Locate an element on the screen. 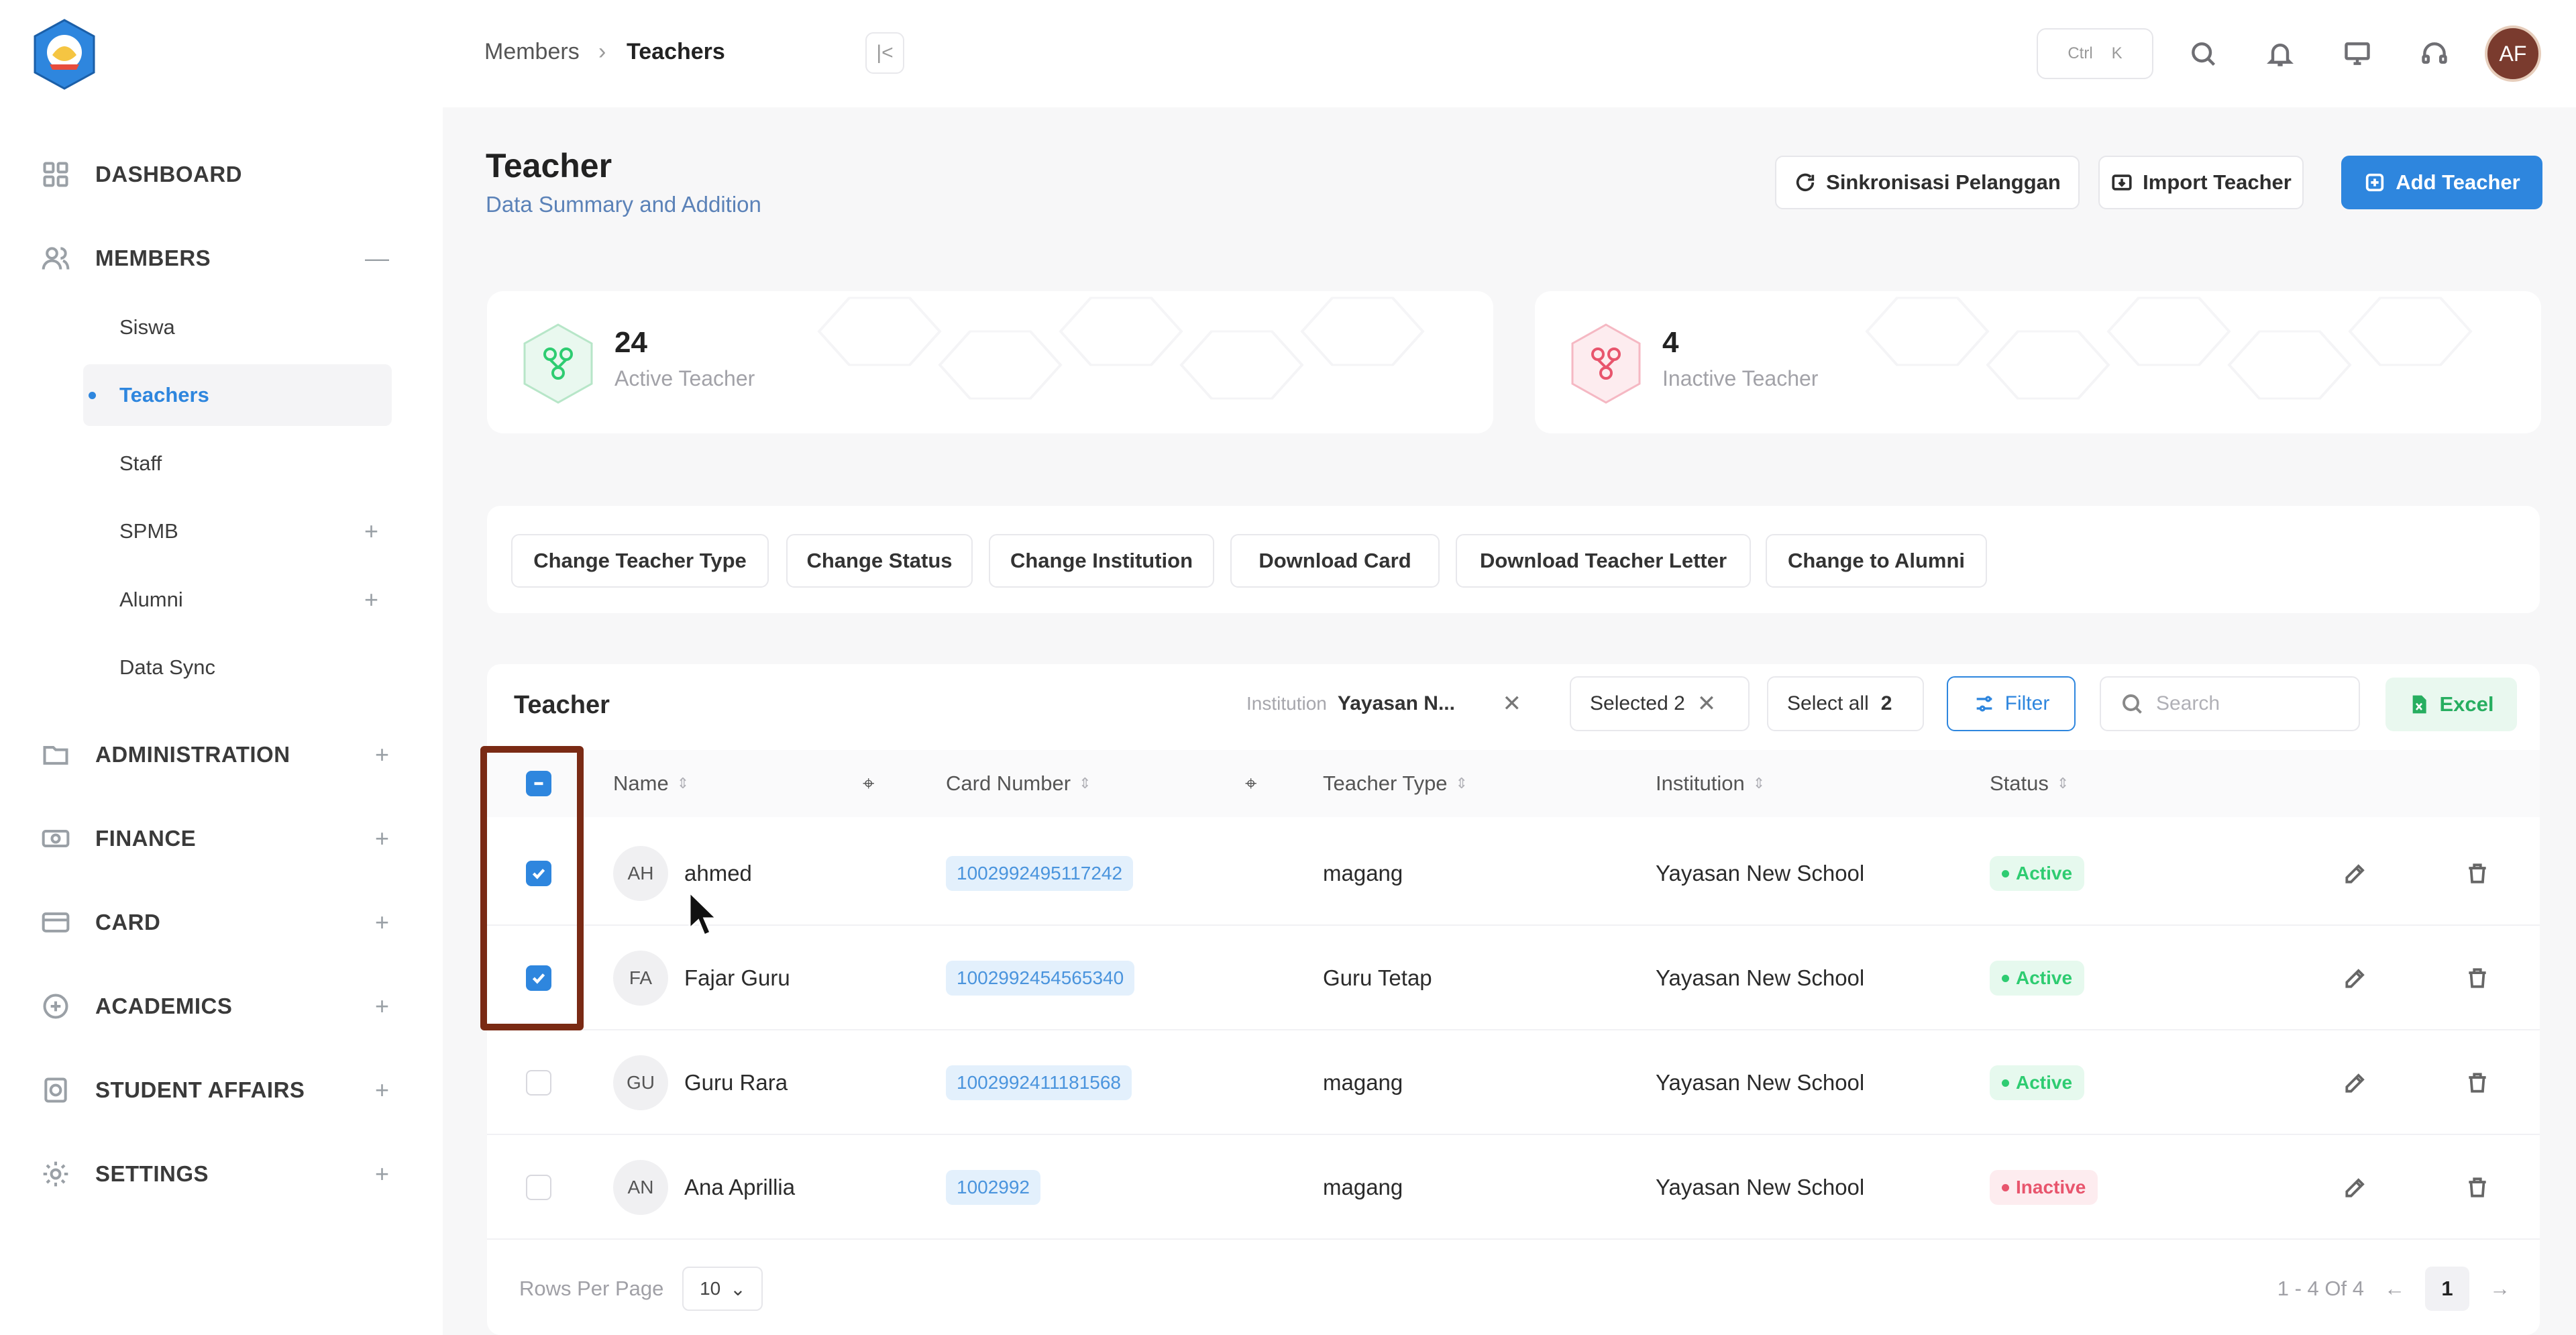 The width and height of the screenshot is (2576, 1335). change-teacher-type-button: Change Teacher Type is located at coordinates (640, 561).